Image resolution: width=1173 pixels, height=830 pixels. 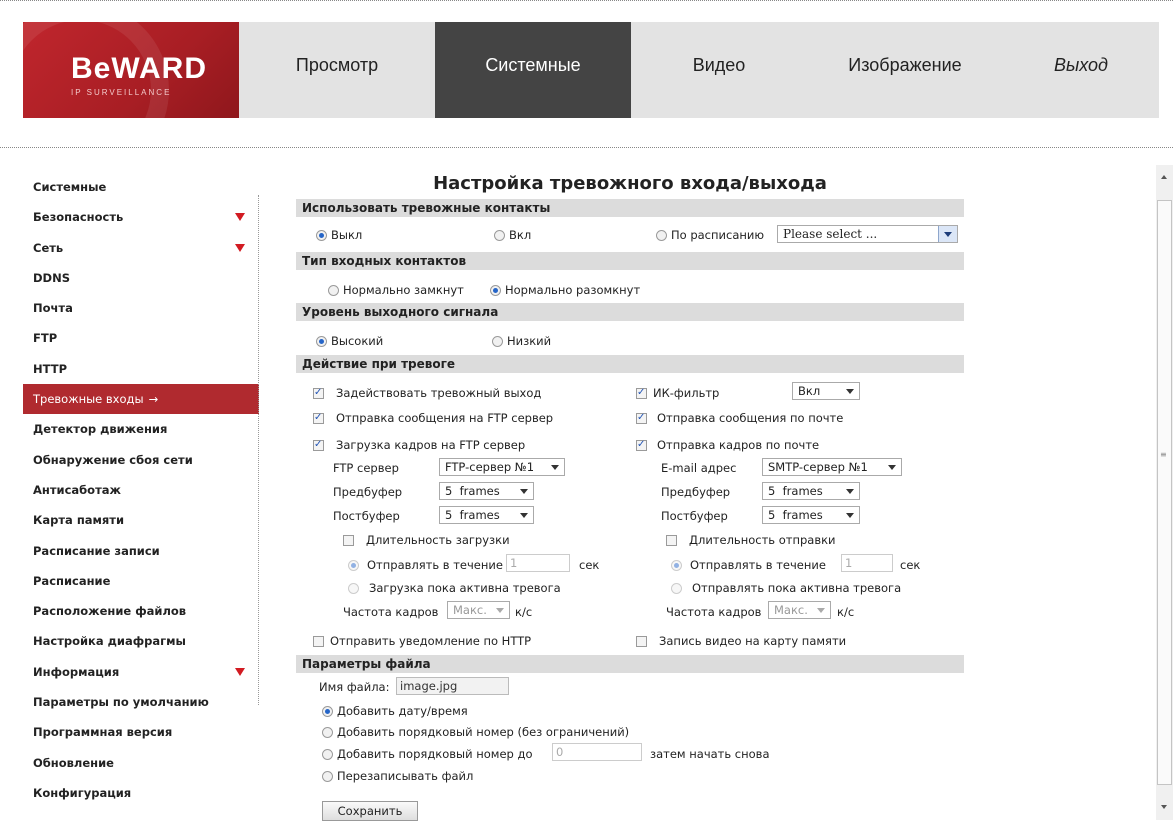 What do you see at coordinates (478, 610) in the screenshot?
I see `ftp-frame-rate-select: Макс.` at bounding box center [478, 610].